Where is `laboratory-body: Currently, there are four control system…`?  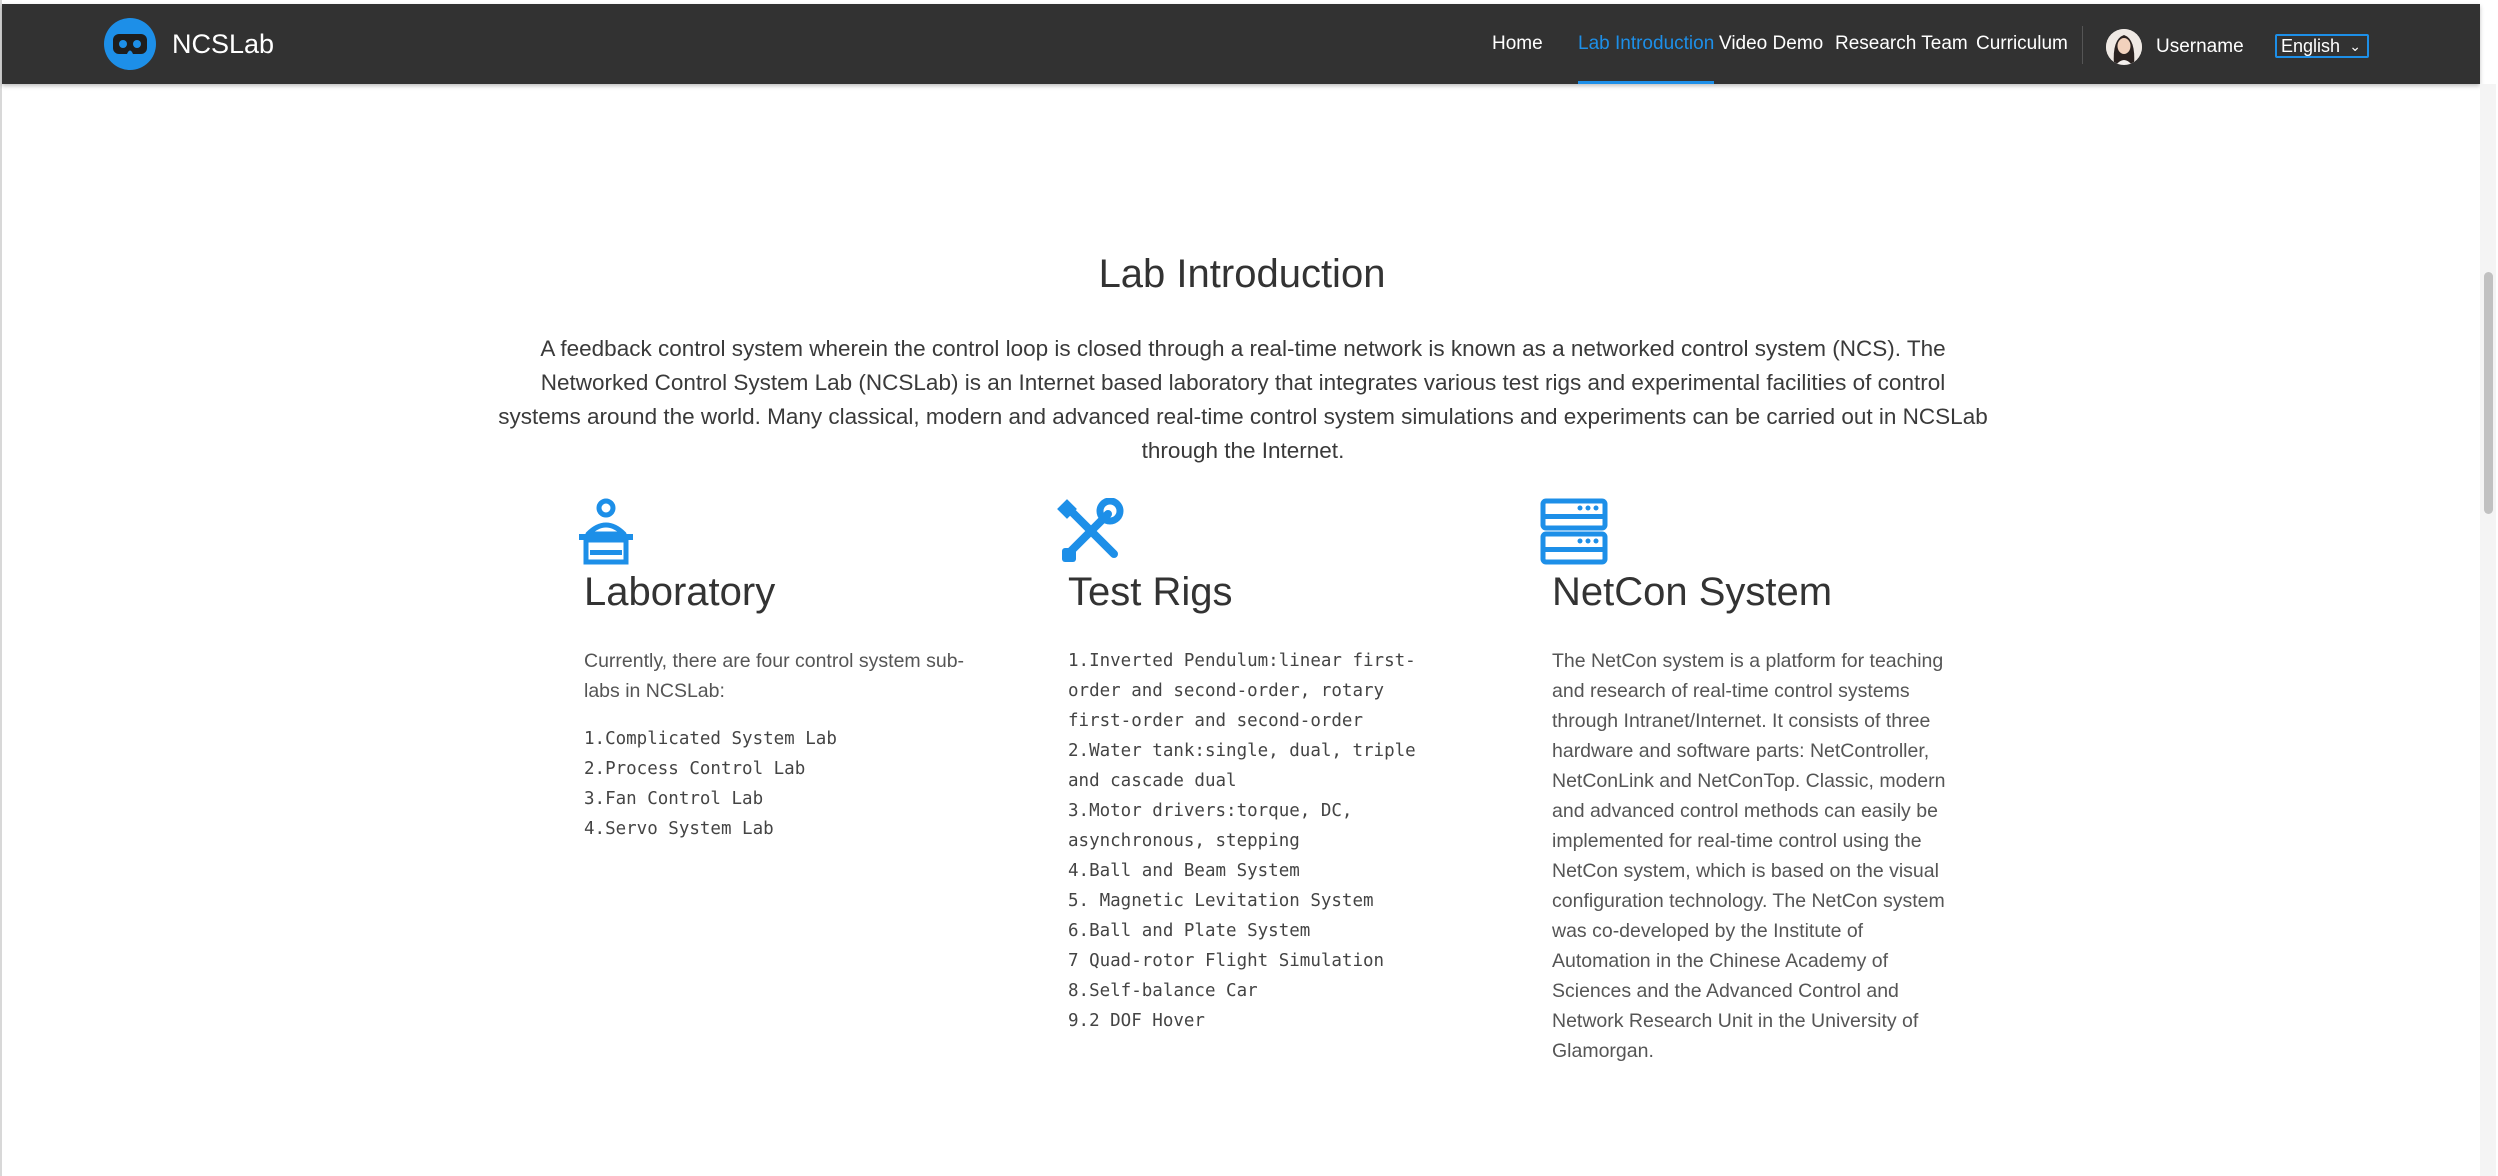 laboratory-body: Currently, there are four control system… is located at coordinates (789, 745).